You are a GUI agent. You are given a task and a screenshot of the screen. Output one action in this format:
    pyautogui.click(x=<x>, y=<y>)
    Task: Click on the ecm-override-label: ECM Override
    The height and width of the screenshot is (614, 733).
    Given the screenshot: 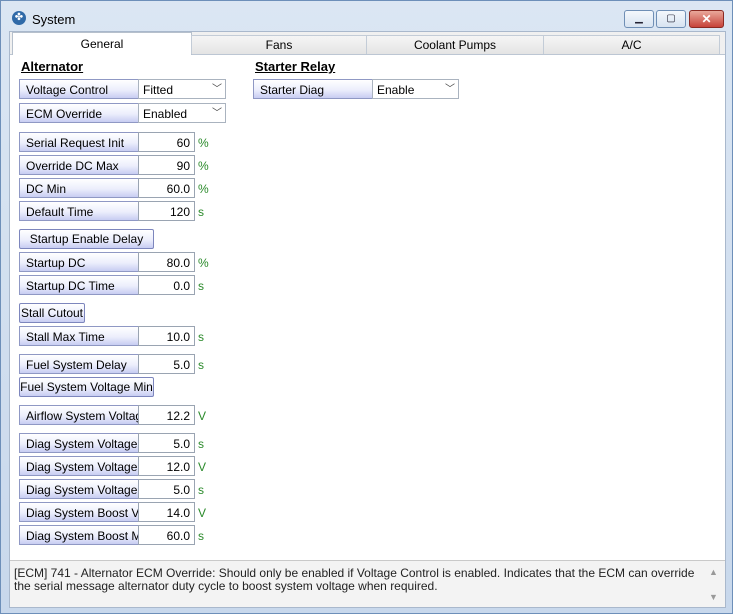 What is the action you would take?
    pyautogui.click(x=79, y=113)
    